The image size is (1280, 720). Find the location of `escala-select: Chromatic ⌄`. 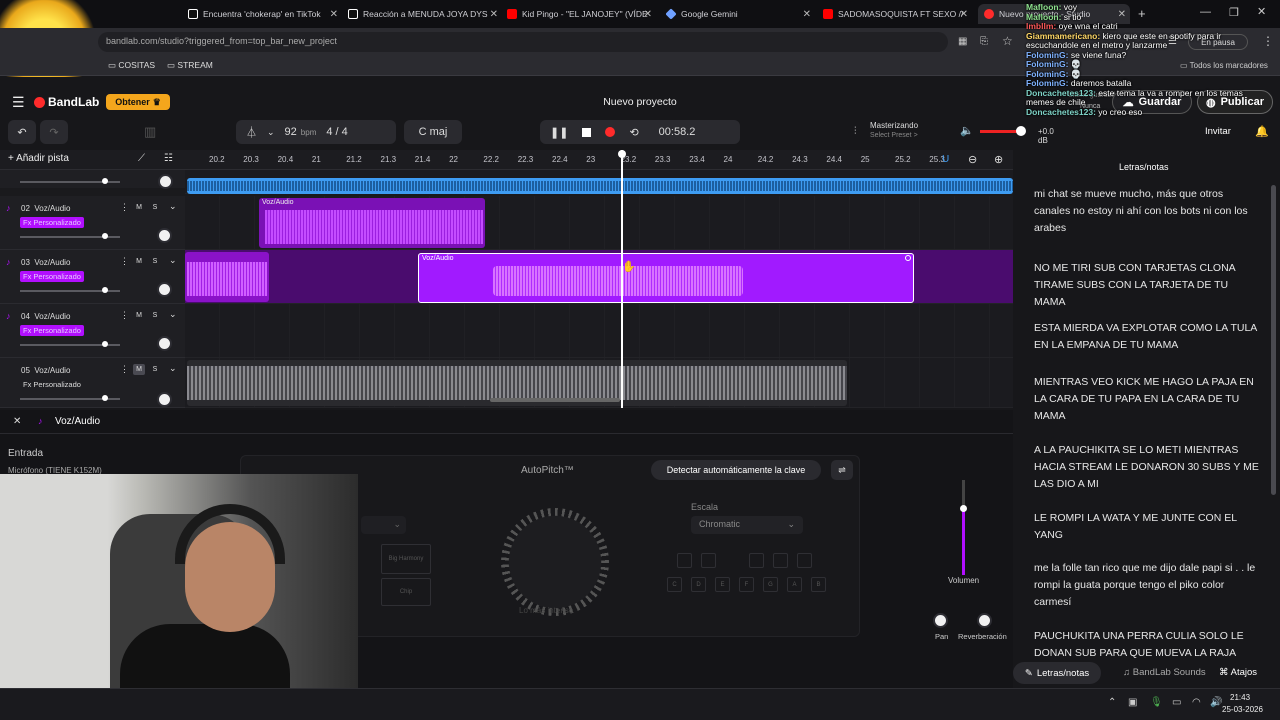

escala-select: Chromatic ⌄ is located at coordinates (747, 525).